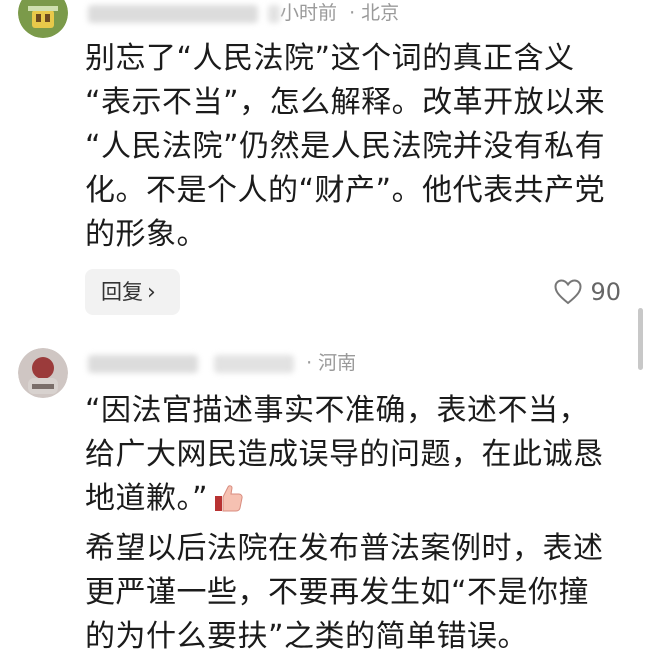  What do you see at coordinates (146, 234) in the screenshot?
I see `comment-line: 的形象。` at bounding box center [146, 234].